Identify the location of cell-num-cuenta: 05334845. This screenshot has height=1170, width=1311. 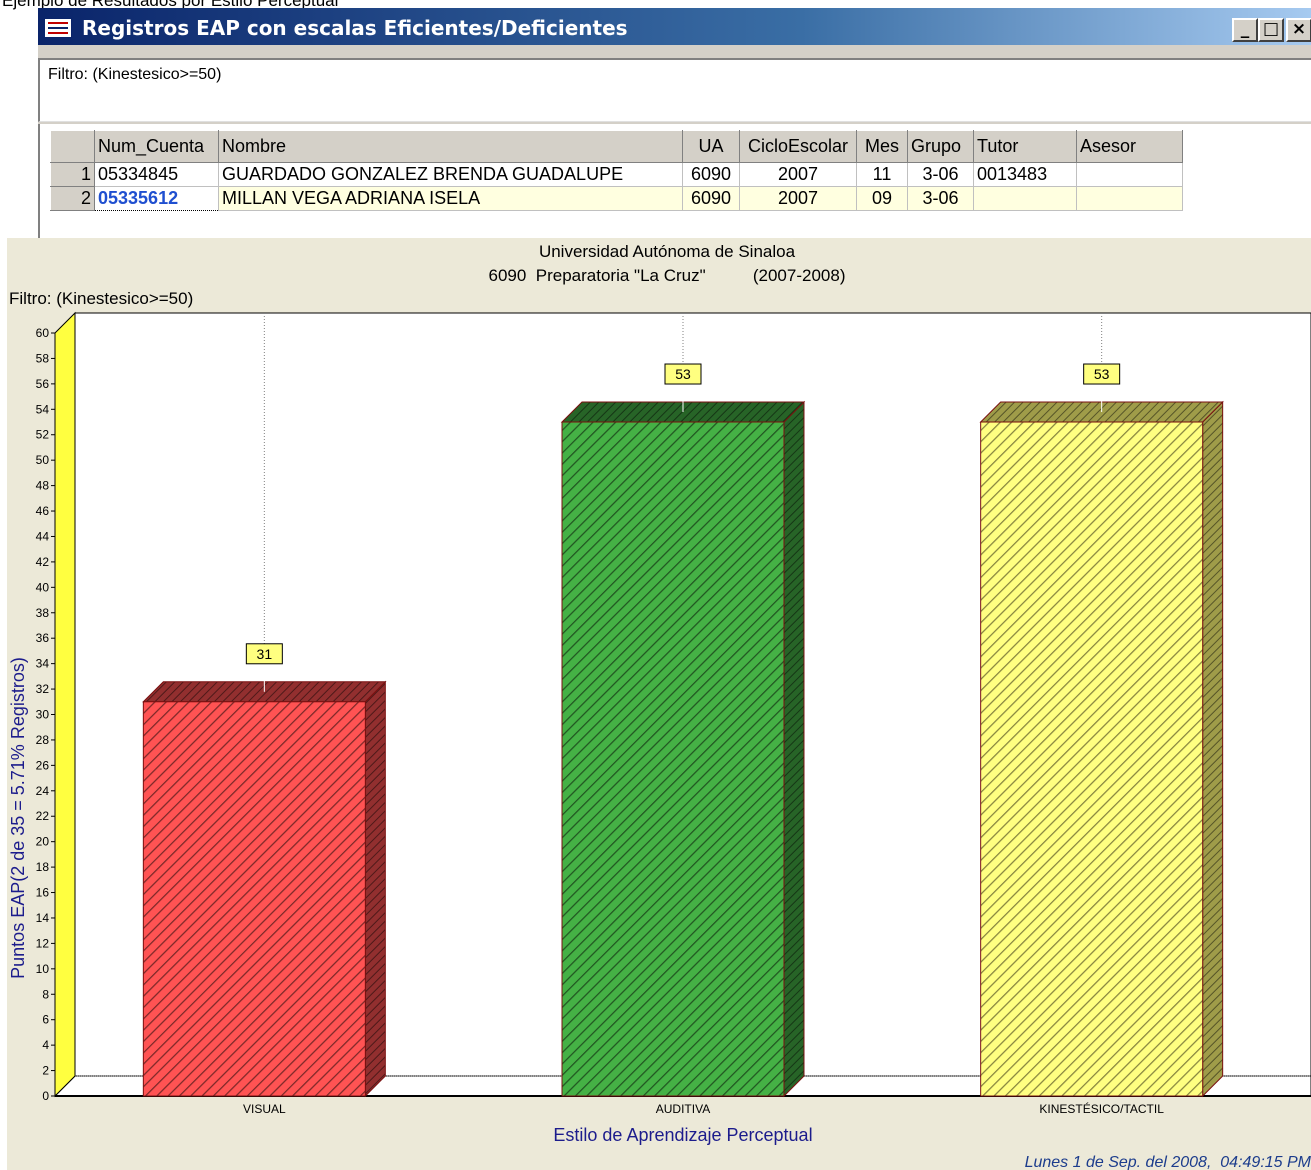
(156, 174).